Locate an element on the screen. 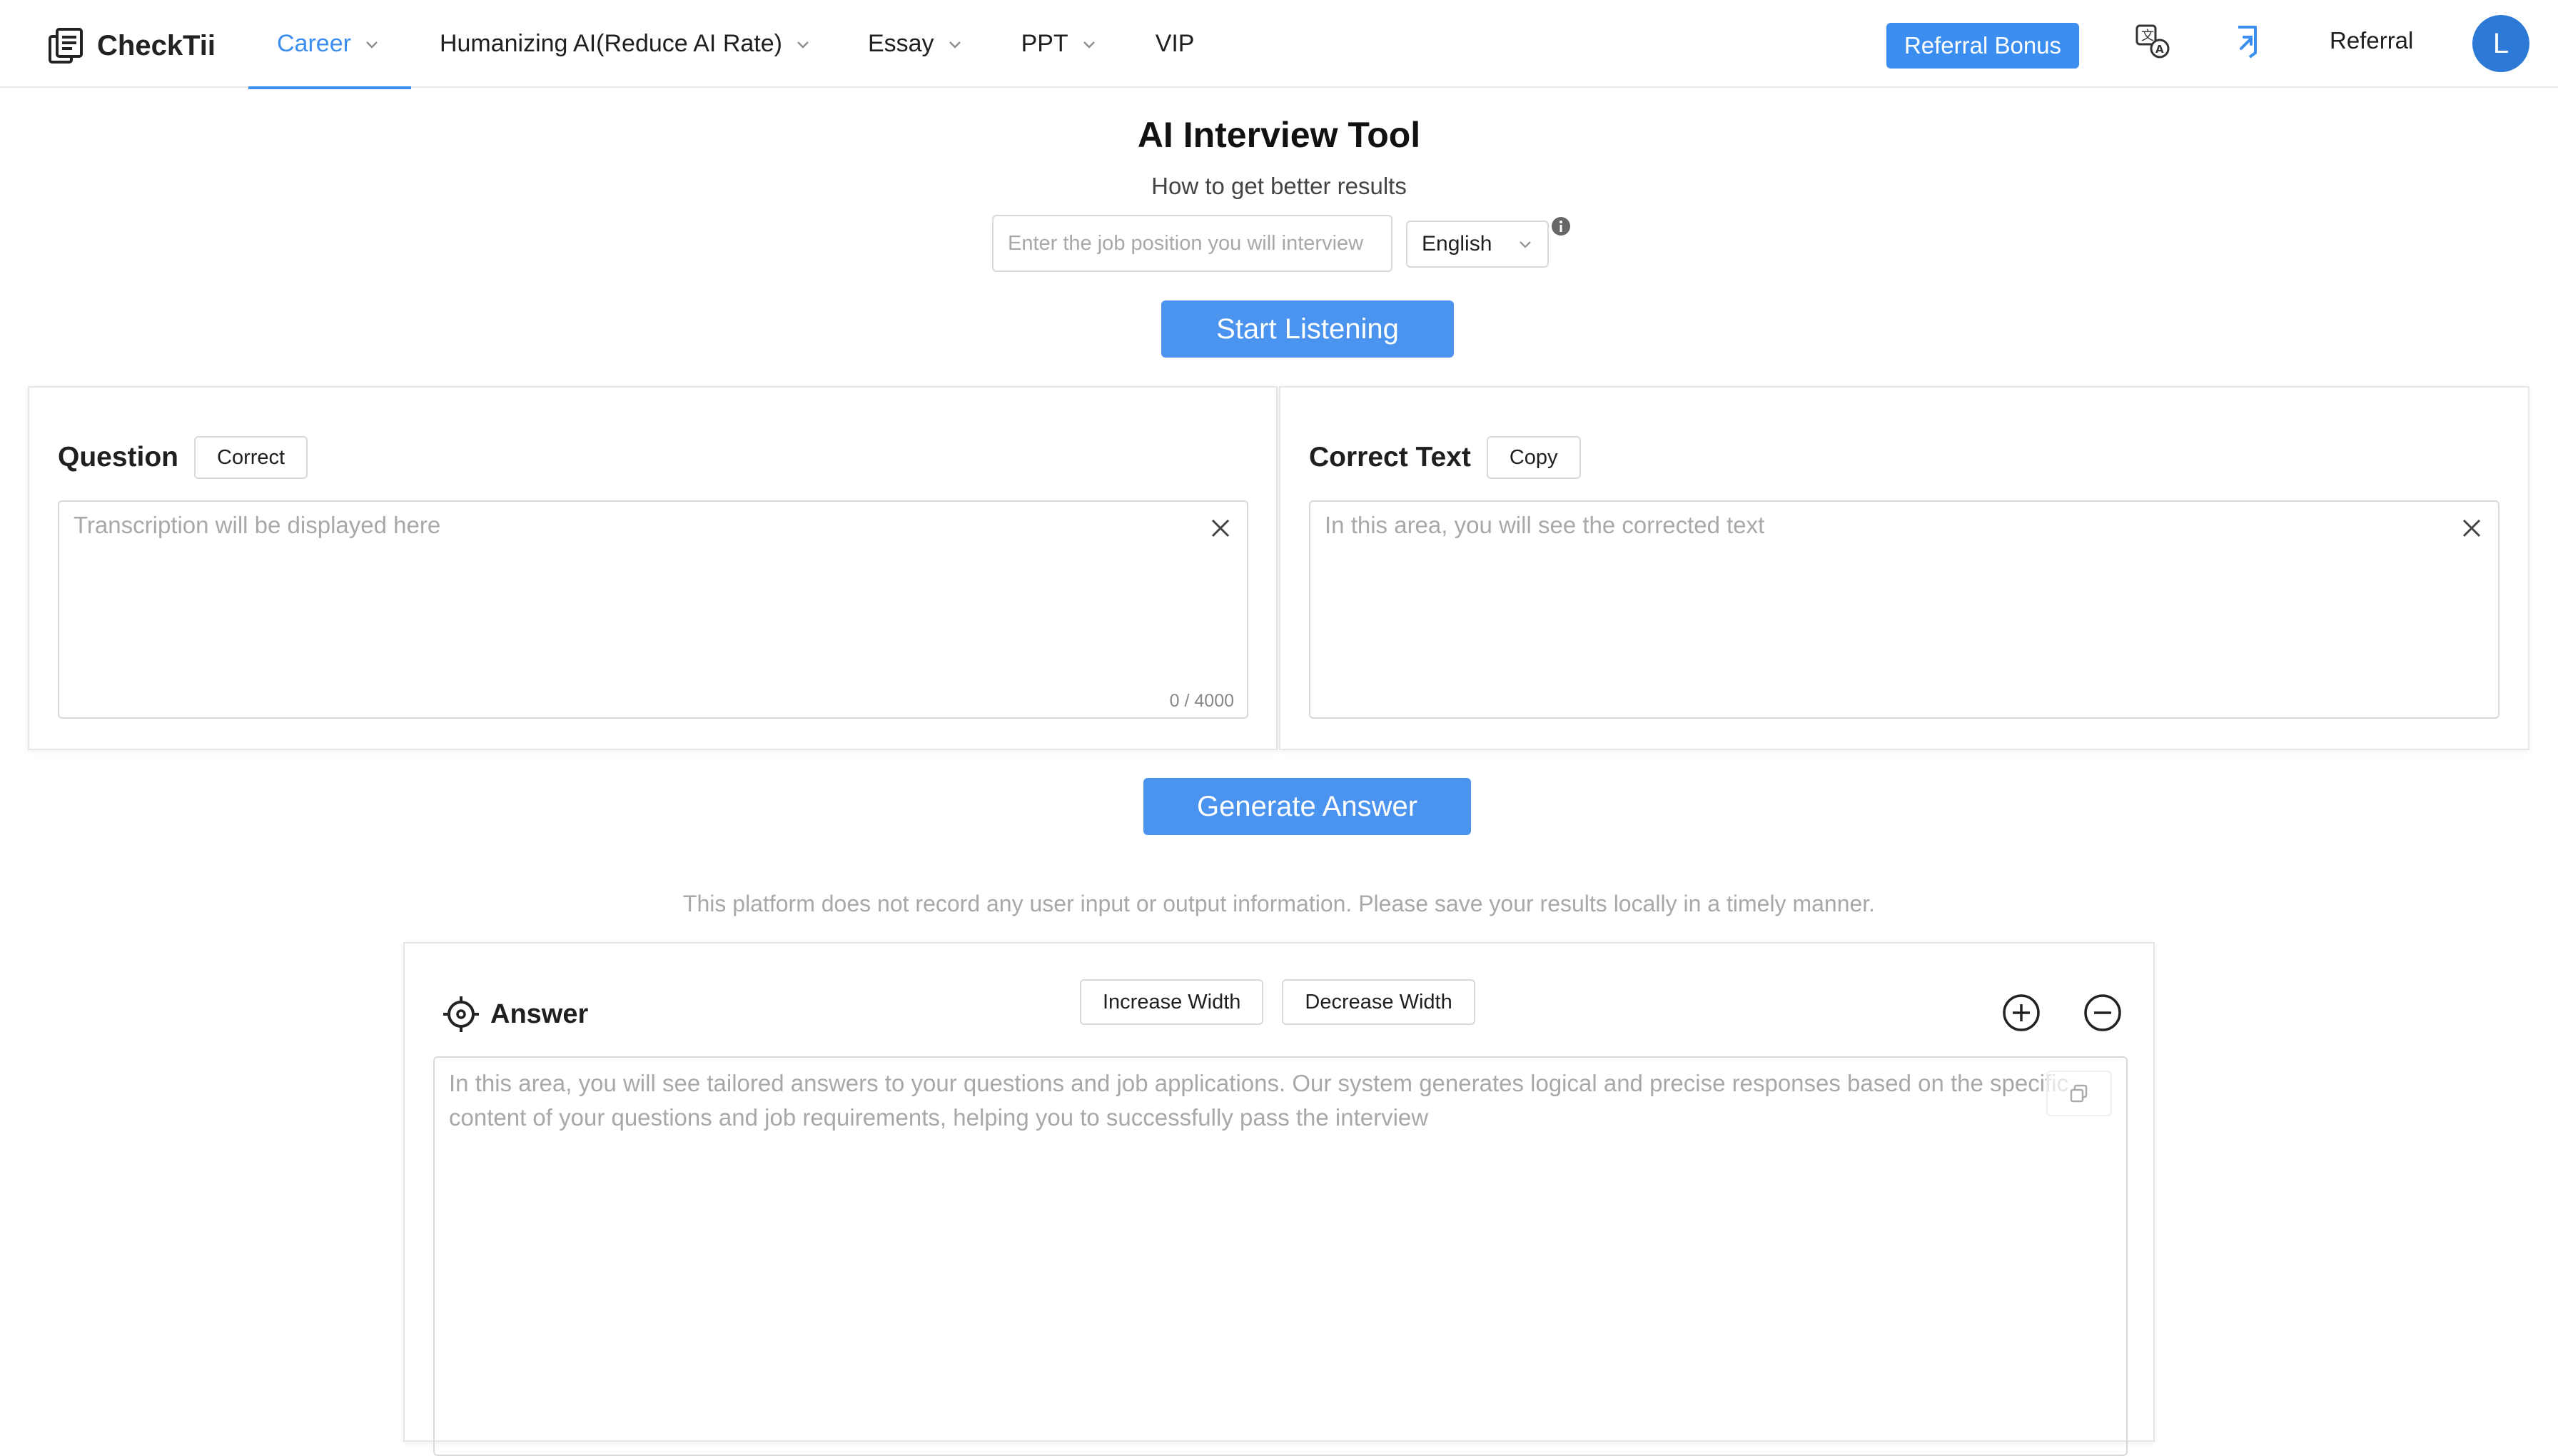 This screenshot has width=2558, height=1456. correct-button: Correct is located at coordinates (251, 457).